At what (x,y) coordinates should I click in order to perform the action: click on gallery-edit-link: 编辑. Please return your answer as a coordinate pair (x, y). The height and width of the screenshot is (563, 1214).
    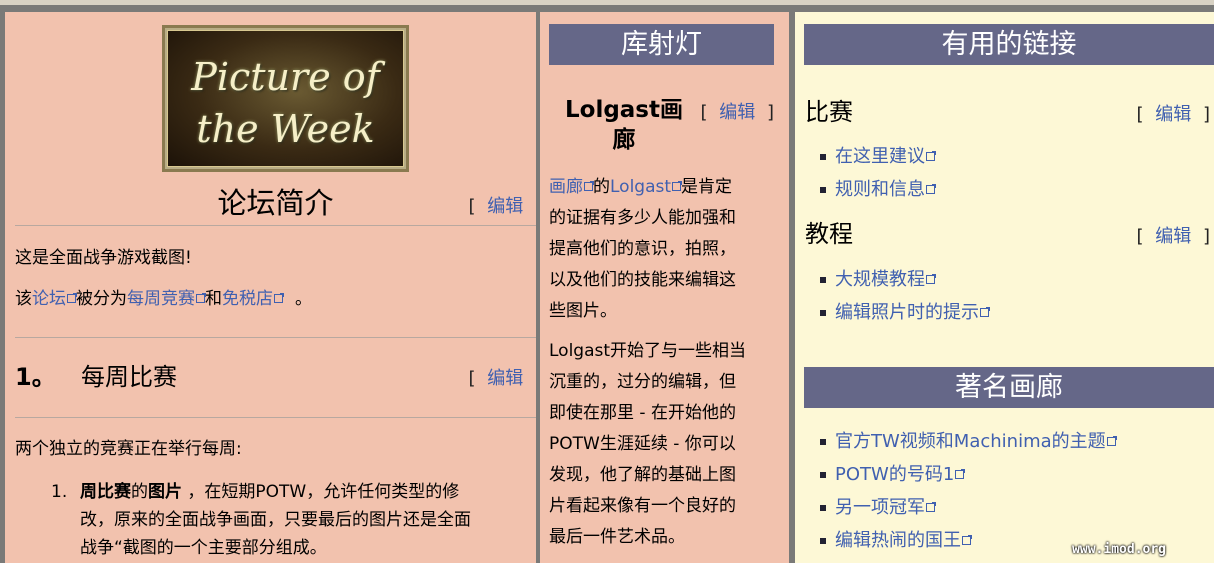
    Looking at the image, I should click on (737, 112).